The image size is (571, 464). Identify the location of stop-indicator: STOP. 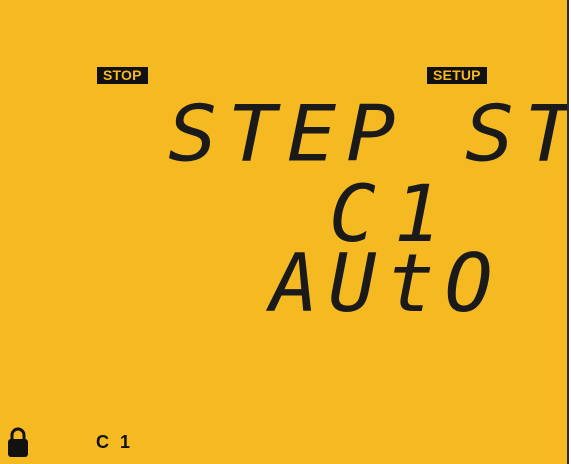
(122, 75).